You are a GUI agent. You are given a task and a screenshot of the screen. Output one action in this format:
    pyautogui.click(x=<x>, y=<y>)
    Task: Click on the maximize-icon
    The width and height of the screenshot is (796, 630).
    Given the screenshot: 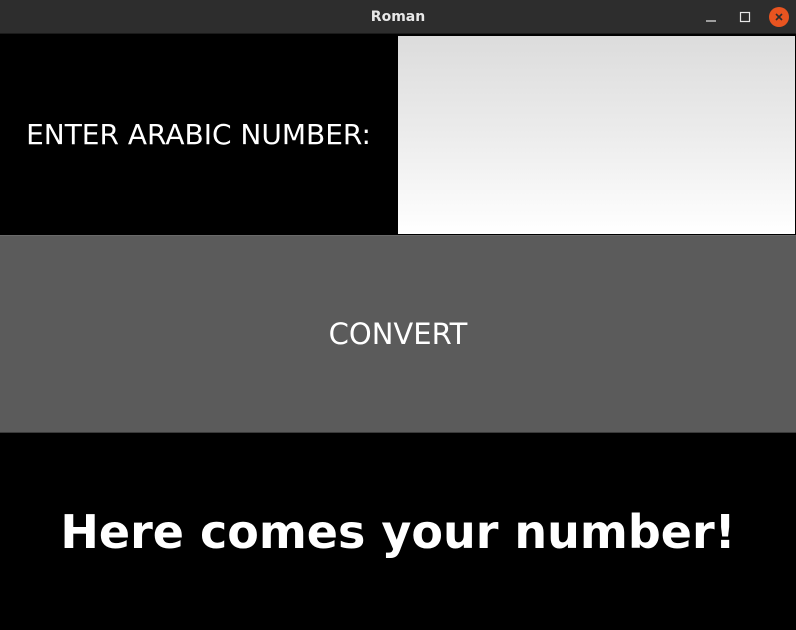 What is the action you would take?
    pyautogui.click(x=745, y=17)
    